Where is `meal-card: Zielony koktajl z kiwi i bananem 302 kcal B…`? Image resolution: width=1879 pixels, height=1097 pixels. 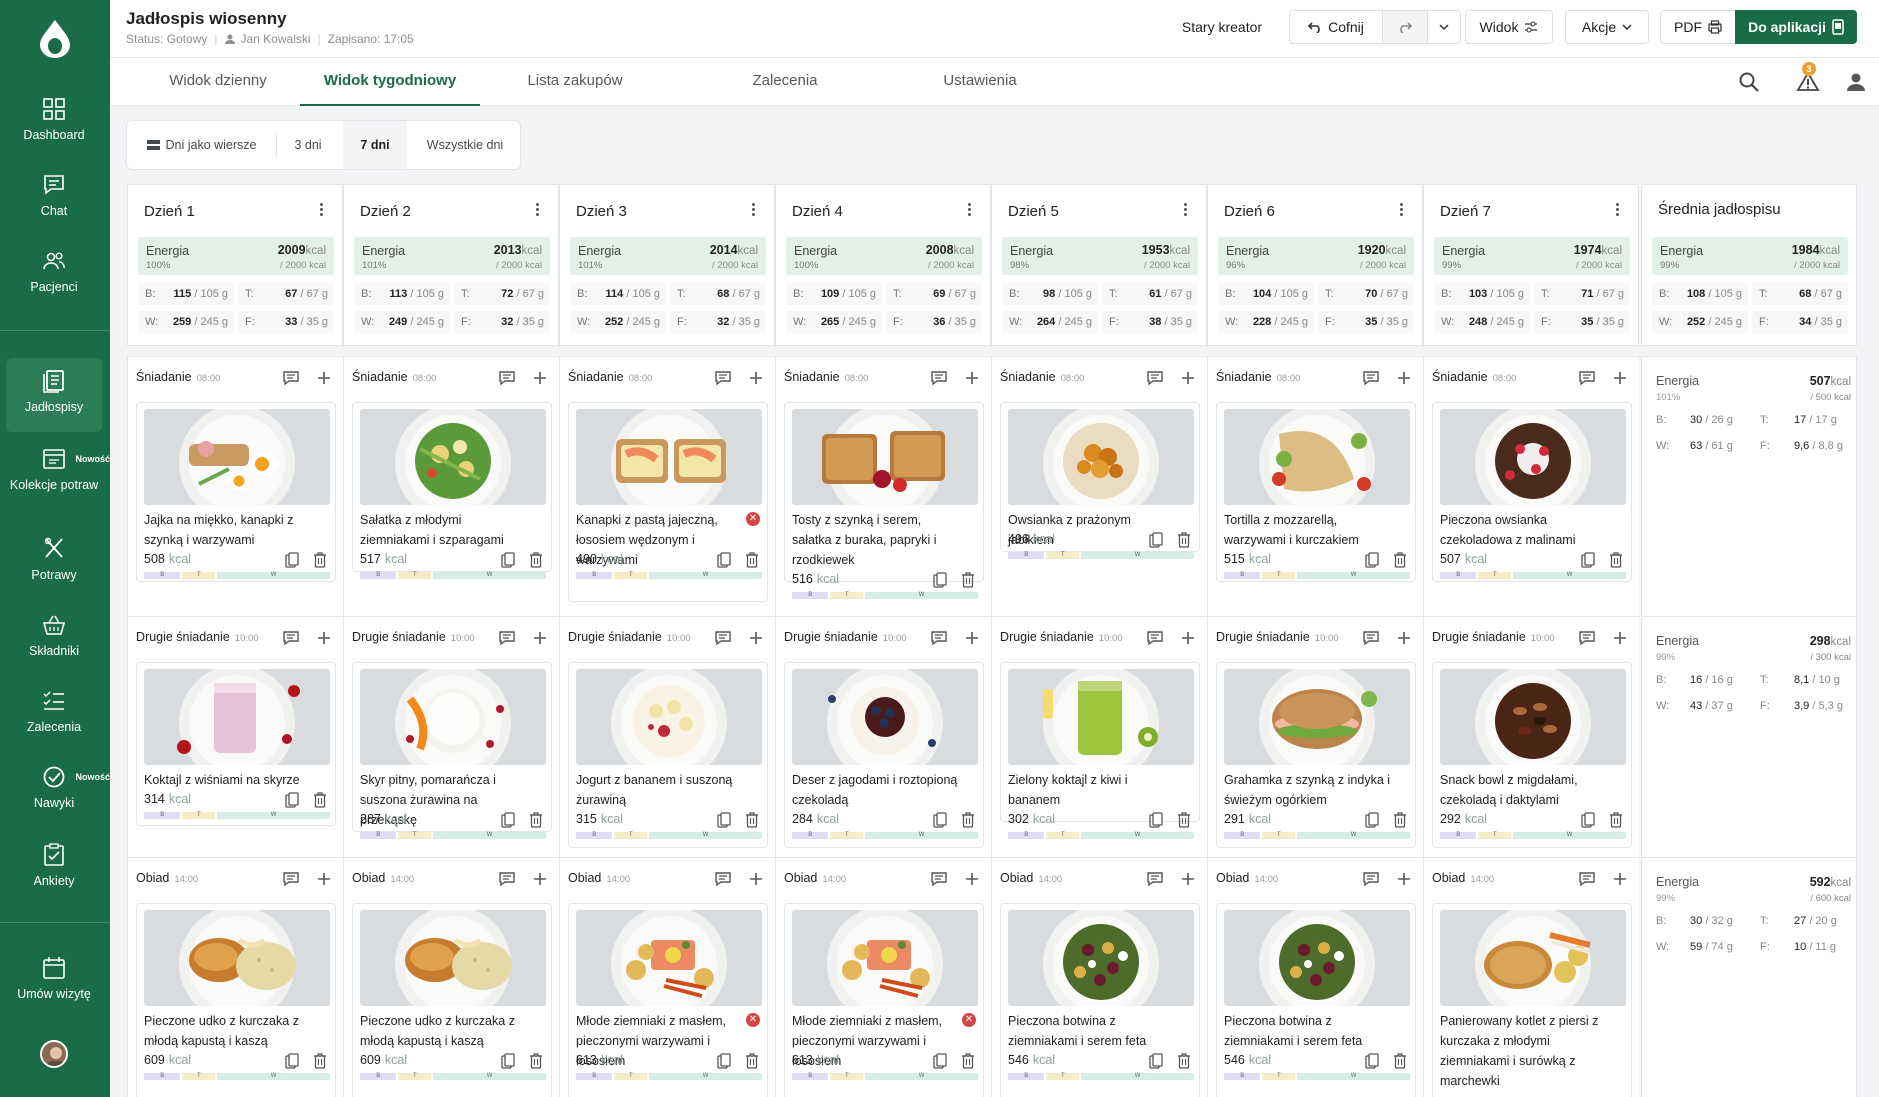
meal-card: Zielony koktajl z kiwi i bananem 302 kcal B… is located at coordinates (1100, 750).